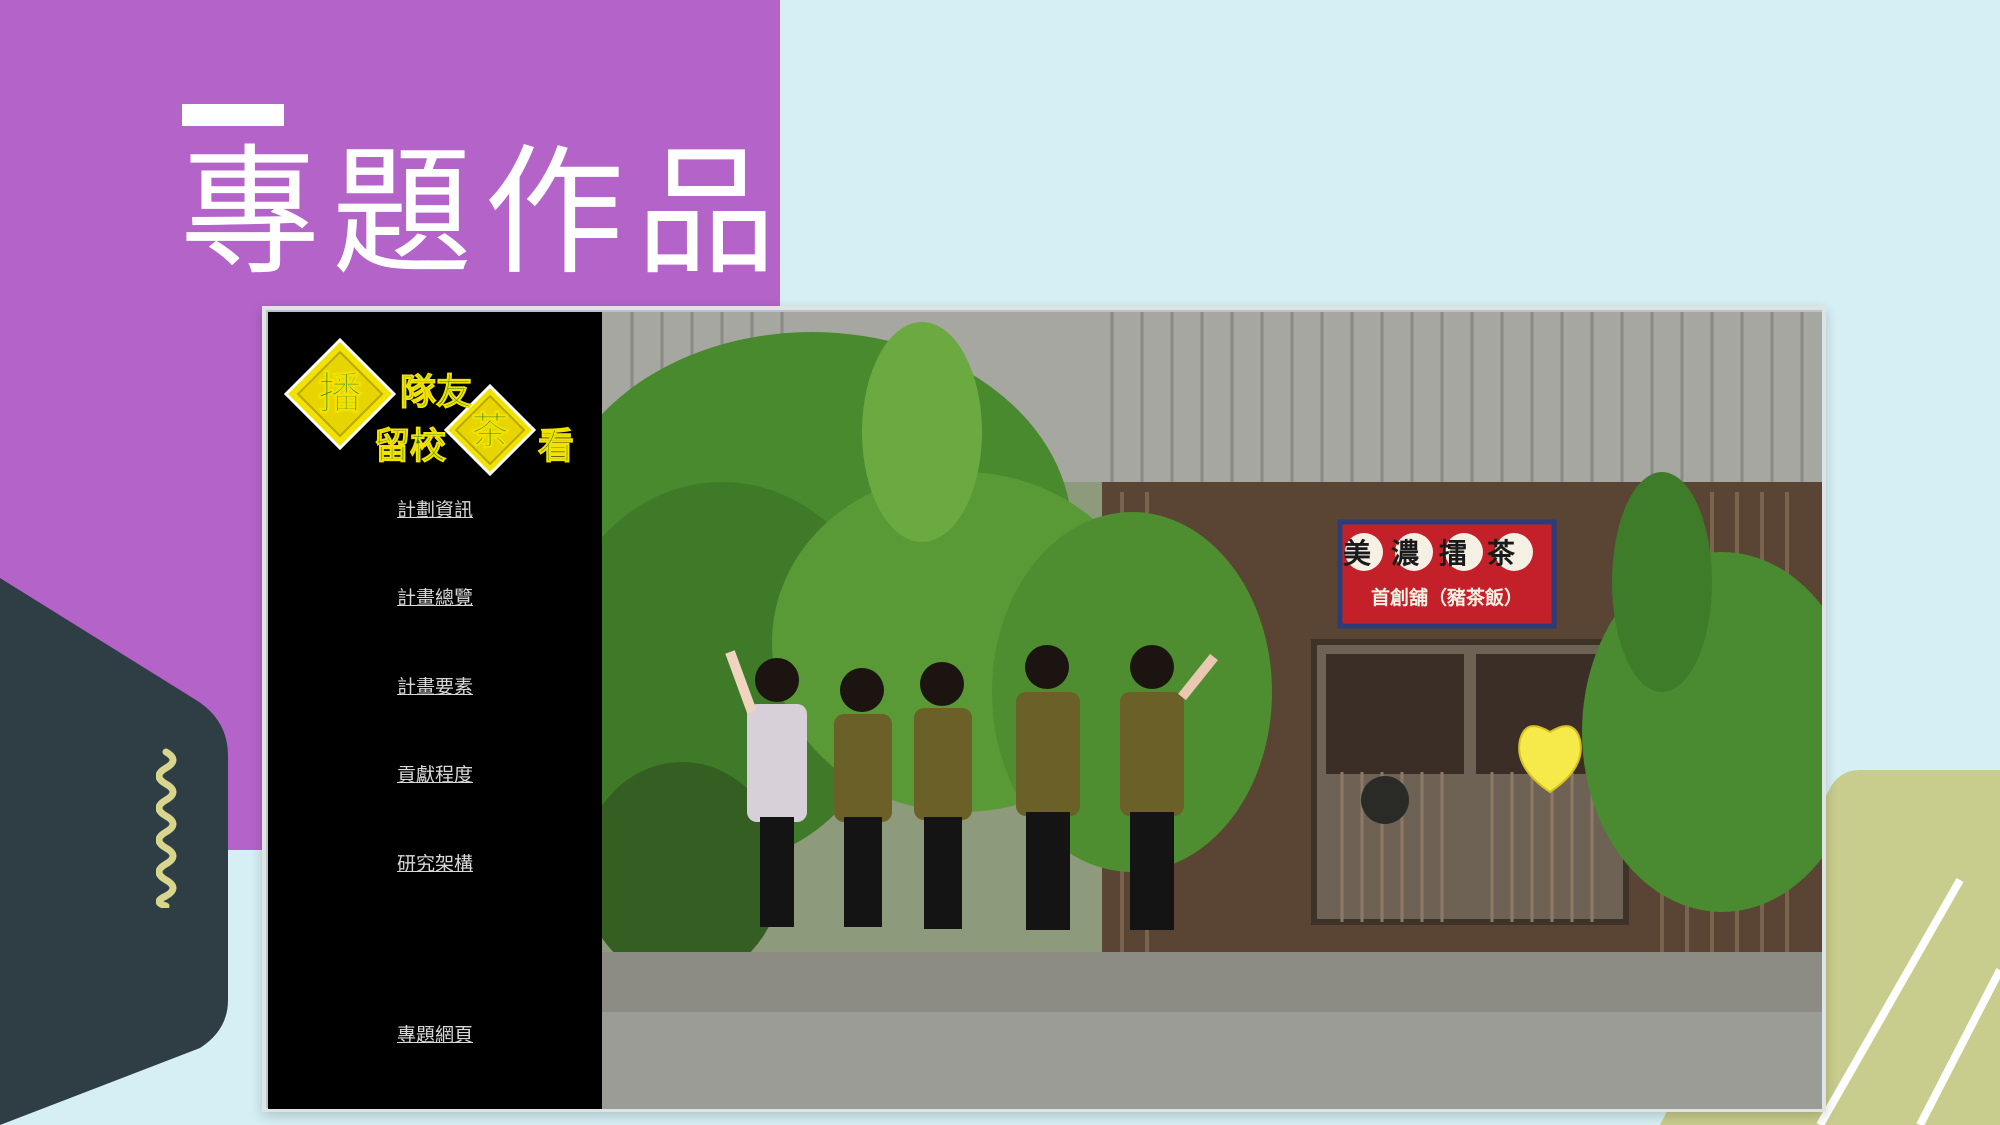 Image resolution: width=2000 pixels, height=1125 pixels. Describe the element at coordinates (435, 596) in the screenshot. I see `nav-link-plan-overview: 計畫總覽` at that location.